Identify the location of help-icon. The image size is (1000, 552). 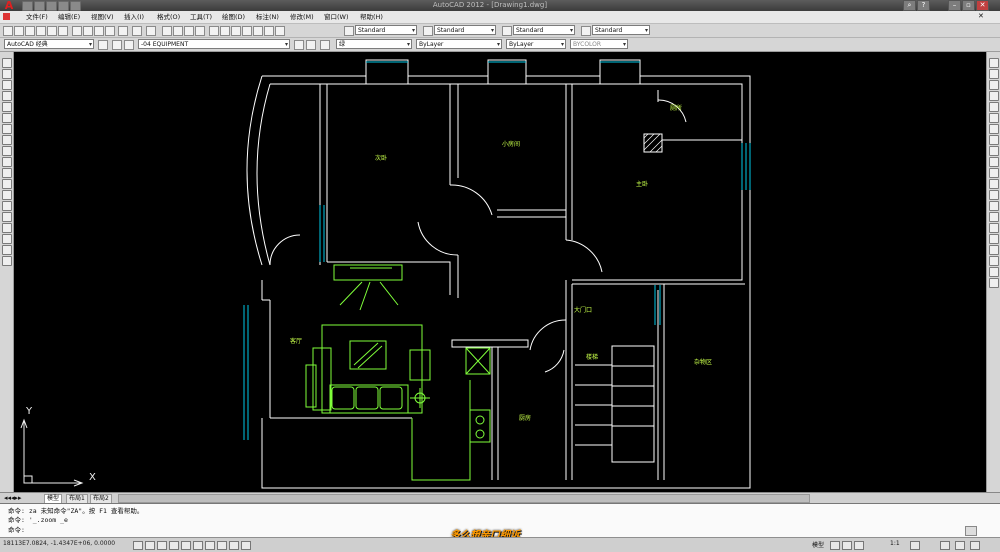
(280, 31).